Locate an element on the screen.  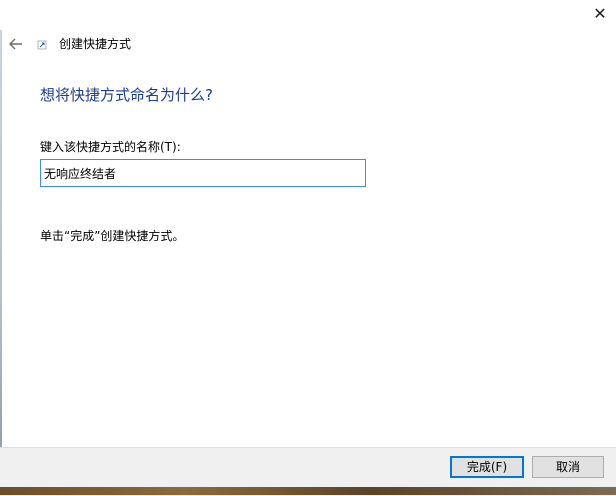
back-button is located at coordinates (16, 44).